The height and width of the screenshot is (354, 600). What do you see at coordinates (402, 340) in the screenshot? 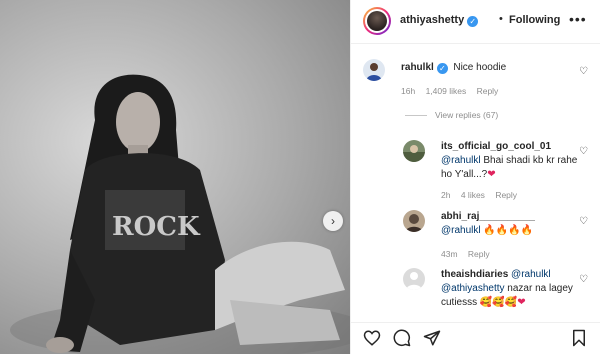
I see `comment-bubble-icon` at bounding box center [402, 340].